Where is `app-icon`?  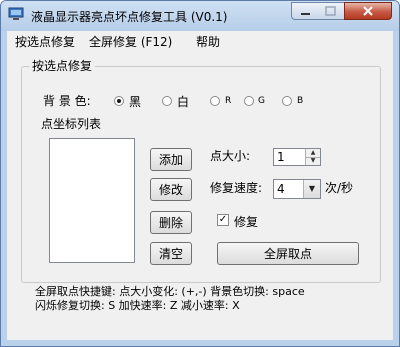
app-icon is located at coordinates (16, 13).